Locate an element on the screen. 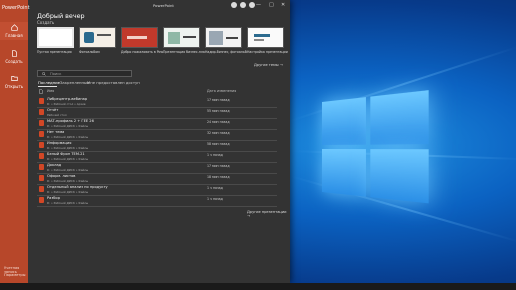  smiley-icon is located at coordinates (243, 5).